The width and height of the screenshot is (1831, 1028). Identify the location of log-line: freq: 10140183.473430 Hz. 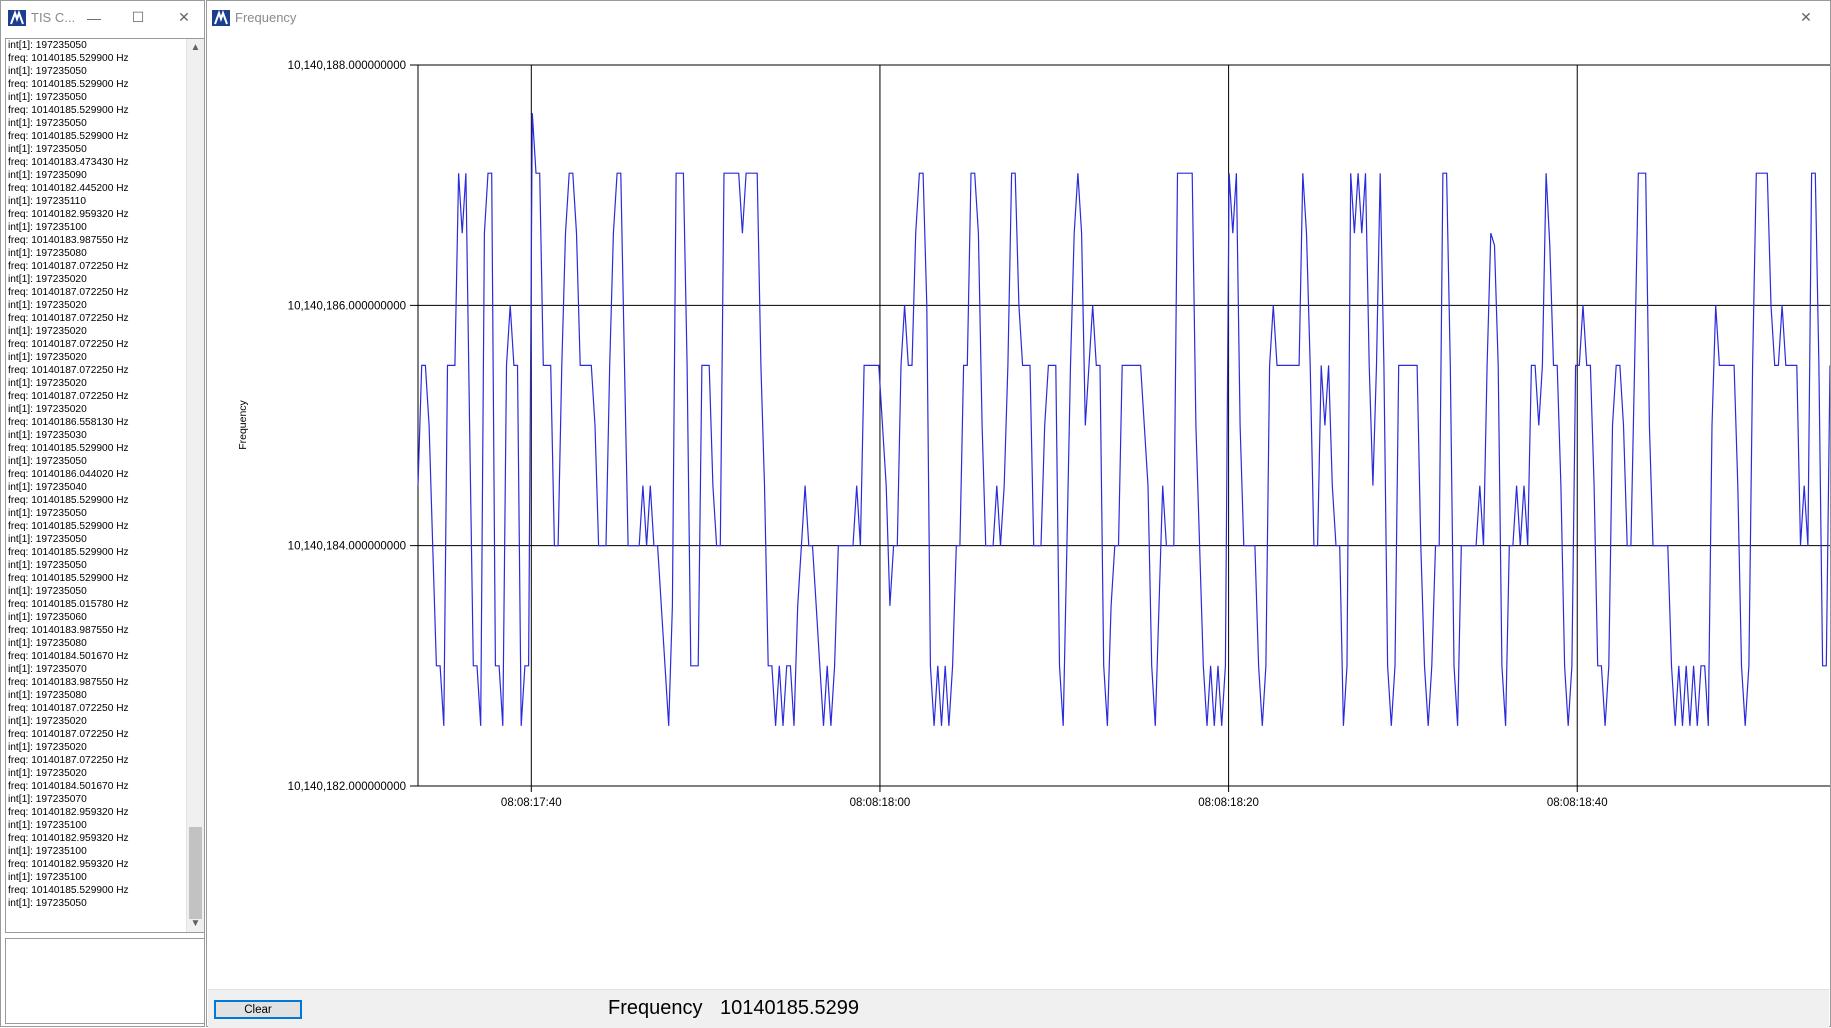
(68, 162).